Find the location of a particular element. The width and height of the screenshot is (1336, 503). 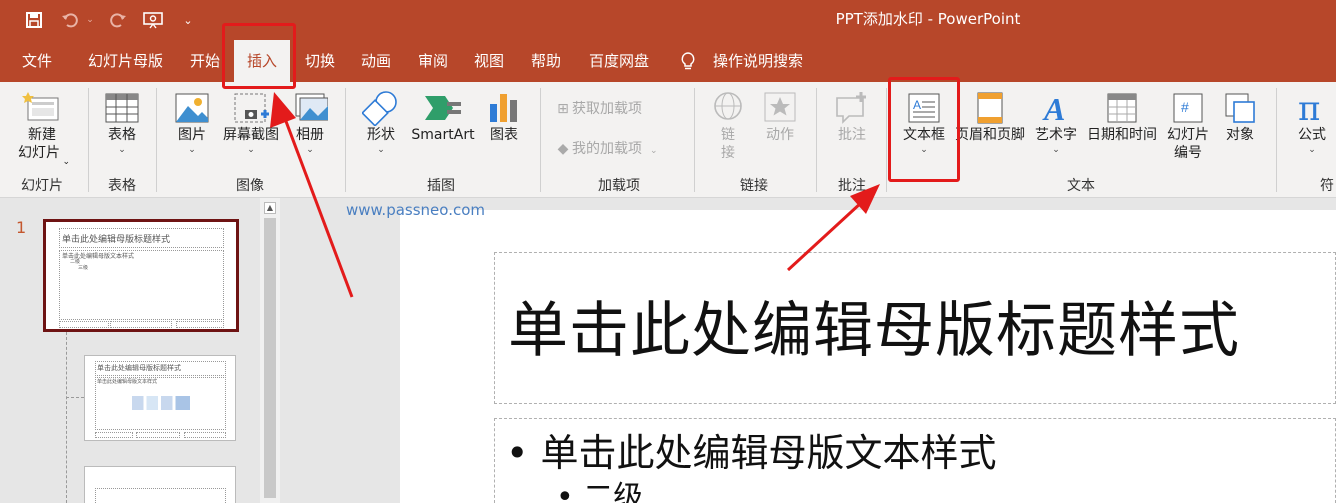

arrow-to-insert-tab is located at coordinates (318, 206).